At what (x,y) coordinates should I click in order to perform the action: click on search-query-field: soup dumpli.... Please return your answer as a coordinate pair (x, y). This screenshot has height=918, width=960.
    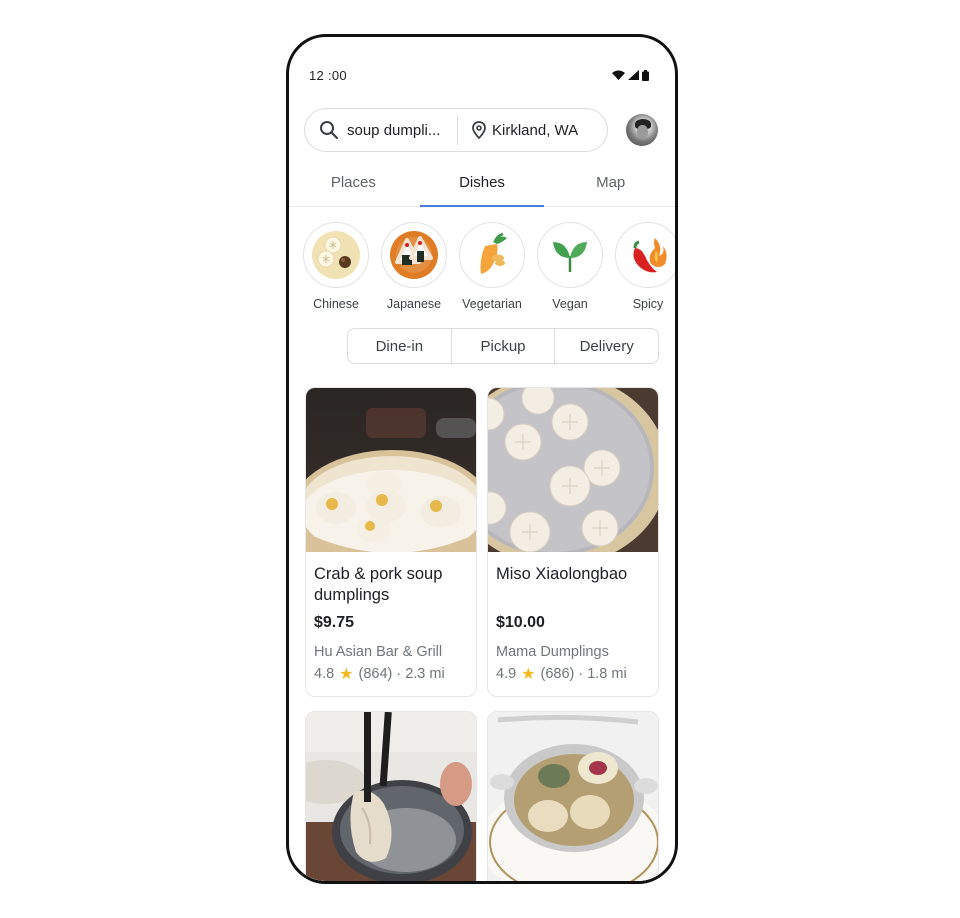
    Looking at the image, I should click on (381, 130).